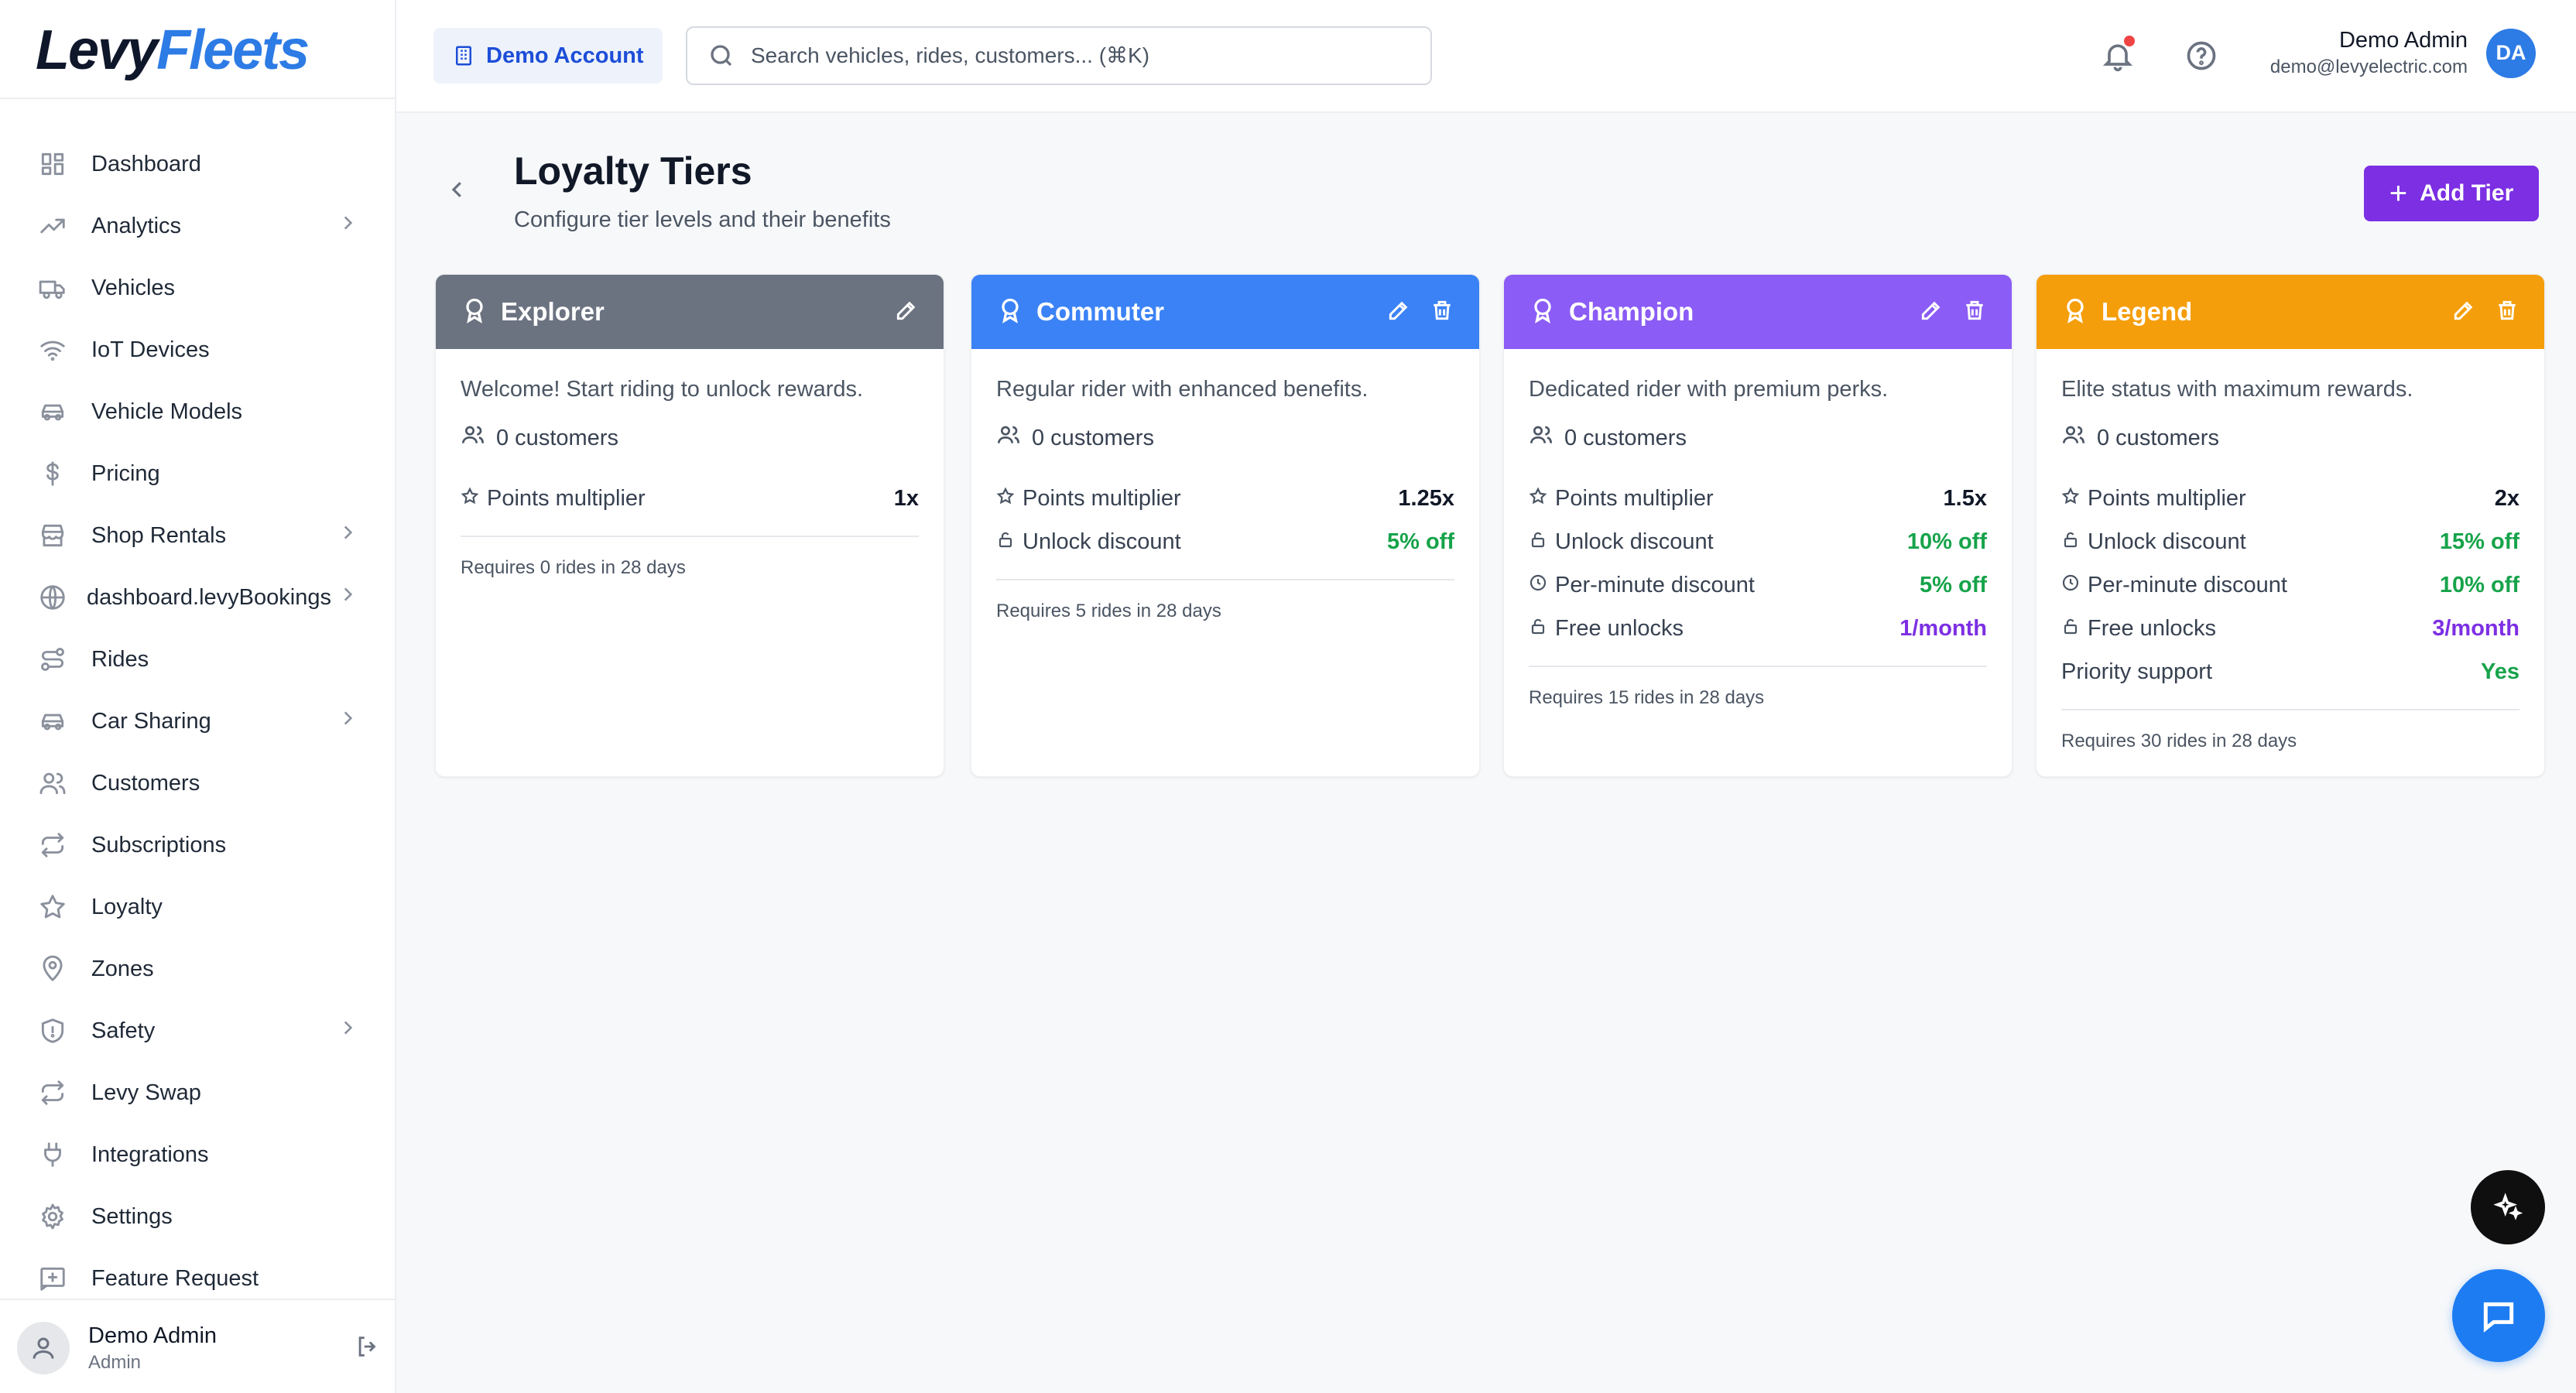 The width and height of the screenshot is (2576, 1393). What do you see at coordinates (198, 907) in the screenshot?
I see `sidebar-item-loyalty: Loyalty` at bounding box center [198, 907].